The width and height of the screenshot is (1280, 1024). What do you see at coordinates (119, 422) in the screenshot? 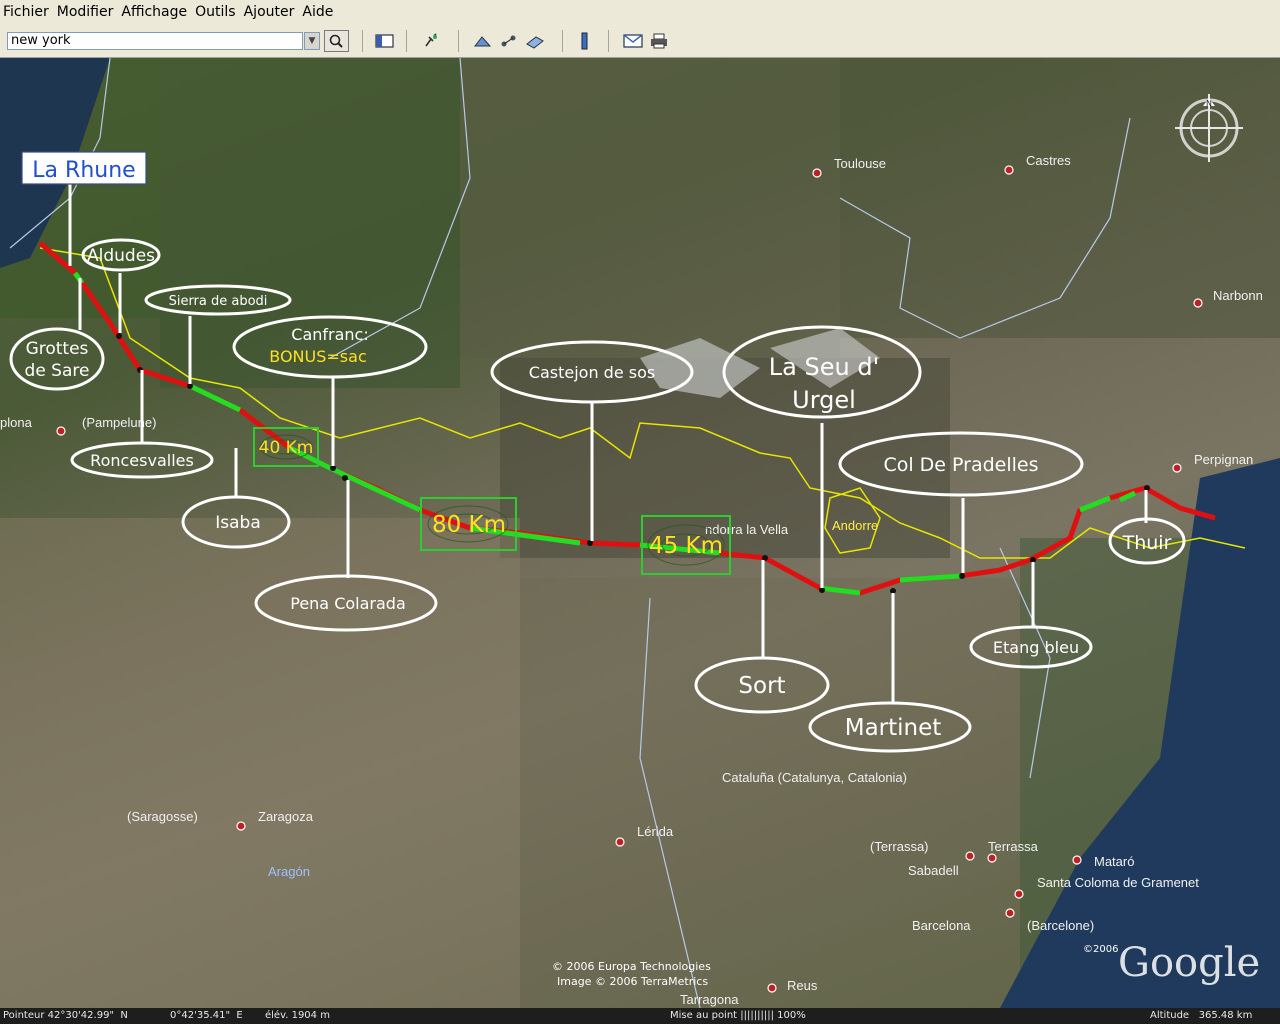
I see `city-label: (Pampelune)` at bounding box center [119, 422].